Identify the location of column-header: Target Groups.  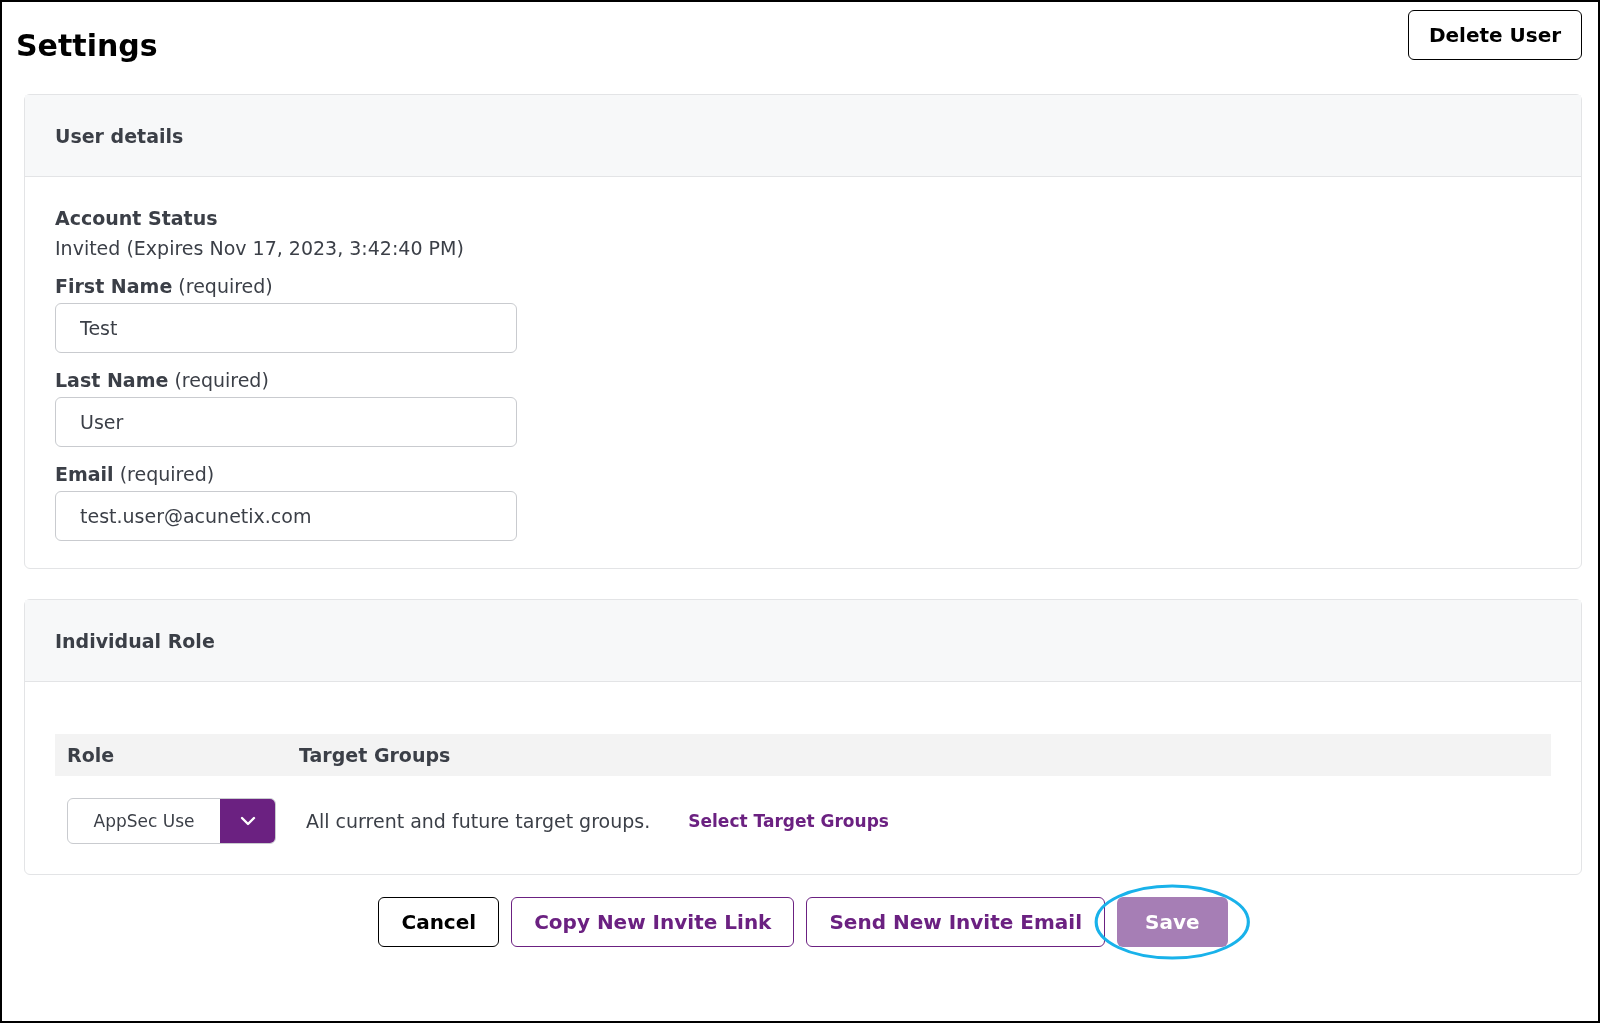
(375, 755).